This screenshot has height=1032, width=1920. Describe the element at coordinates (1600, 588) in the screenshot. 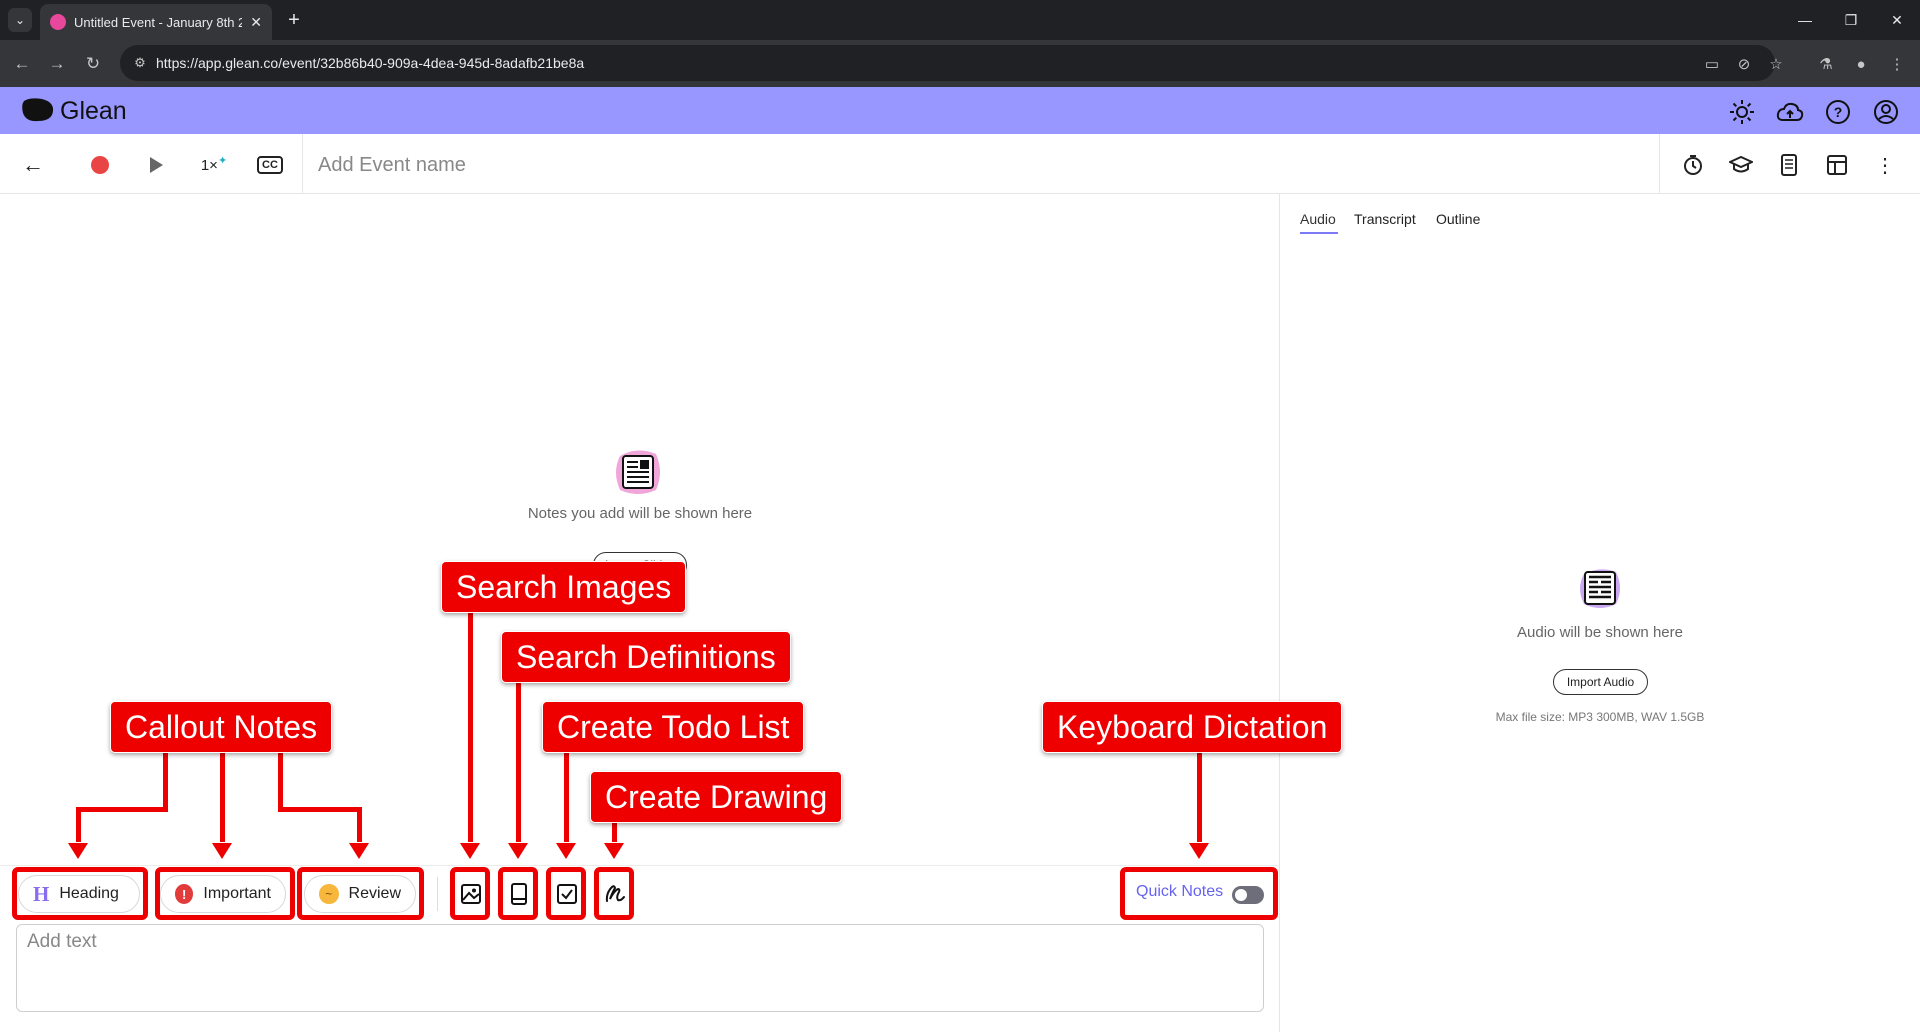

I see `audio-placeholder-icon` at that location.